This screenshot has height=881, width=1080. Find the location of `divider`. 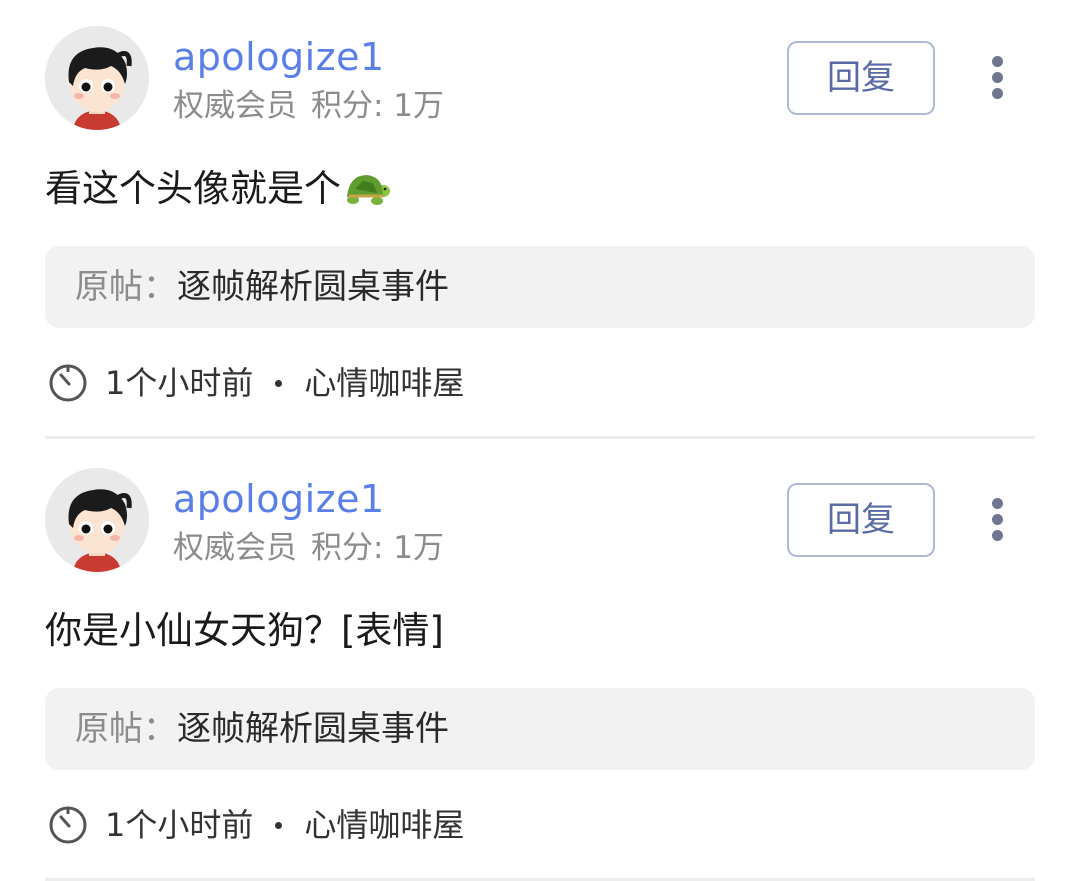

divider is located at coordinates (540, 437).